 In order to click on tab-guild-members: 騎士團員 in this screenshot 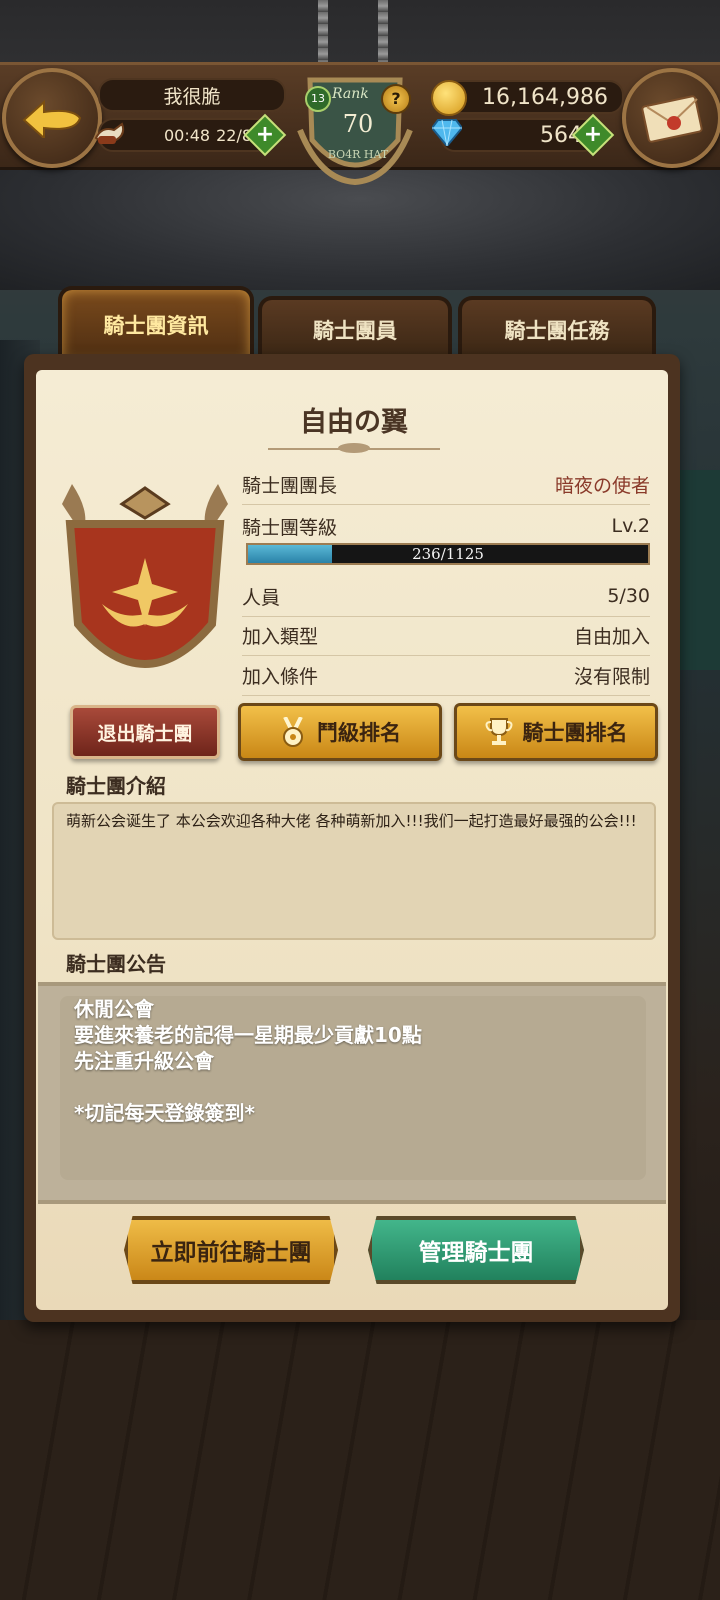, I will do `click(355, 328)`.